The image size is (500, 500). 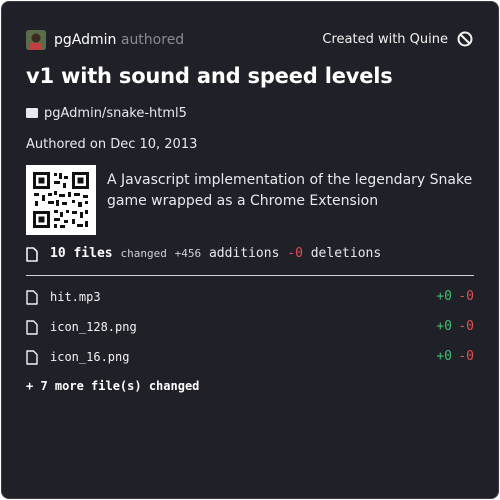 What do you see at coordinates (81, 253) in the screenshot?
I see `files-count: 10 files` at bounding box center [81, 253].